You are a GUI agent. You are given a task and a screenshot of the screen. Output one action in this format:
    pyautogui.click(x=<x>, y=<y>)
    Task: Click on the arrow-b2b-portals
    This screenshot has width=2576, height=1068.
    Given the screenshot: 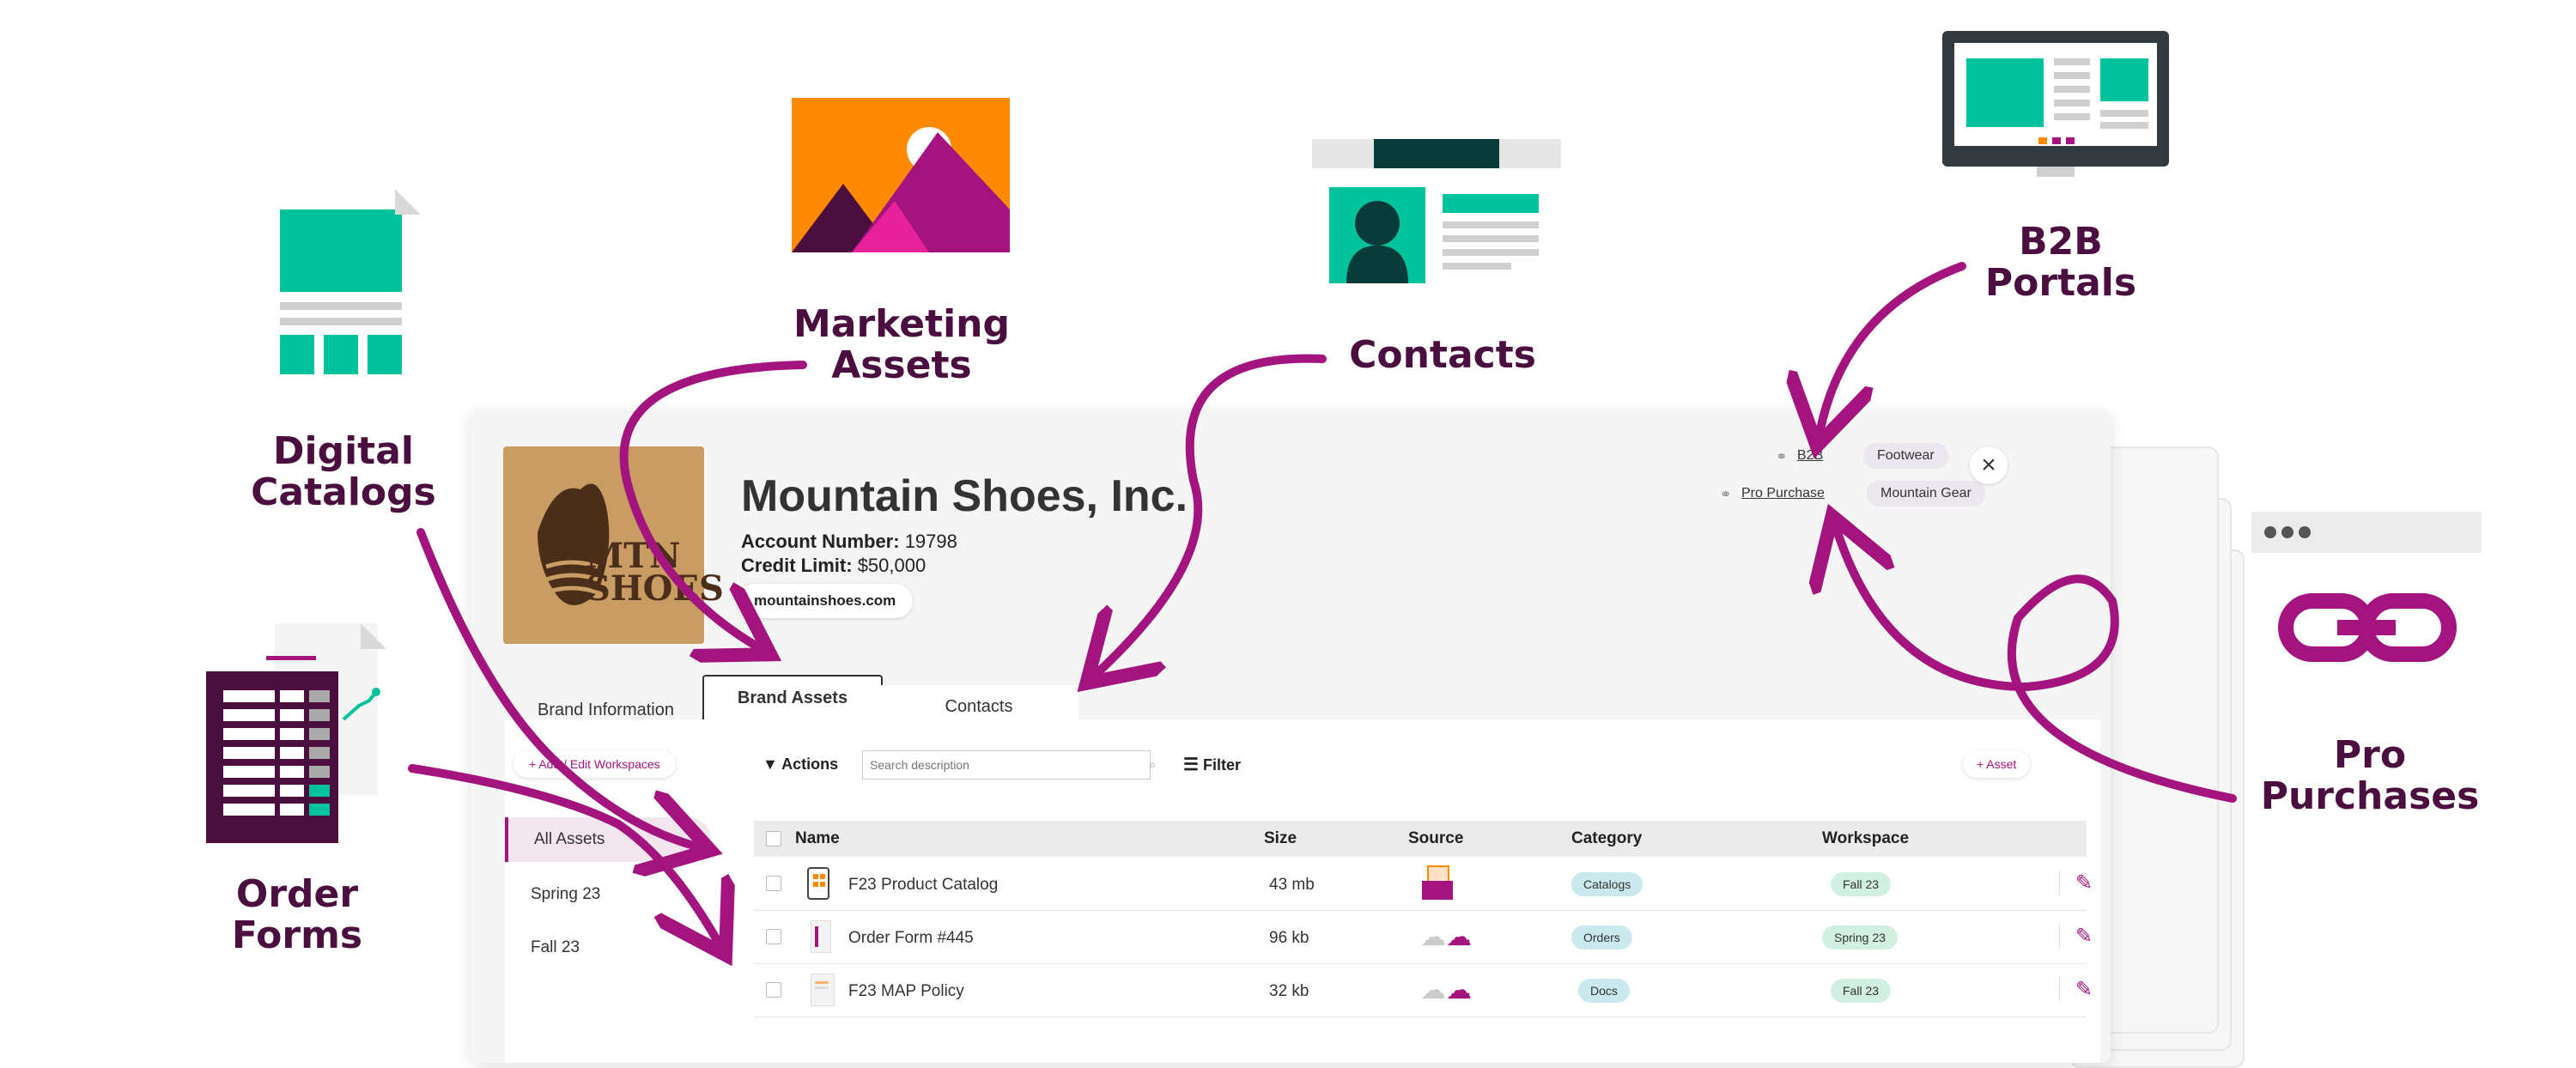 What is the action you would take?
    pyautogui.click(x=1893, y=345)
    